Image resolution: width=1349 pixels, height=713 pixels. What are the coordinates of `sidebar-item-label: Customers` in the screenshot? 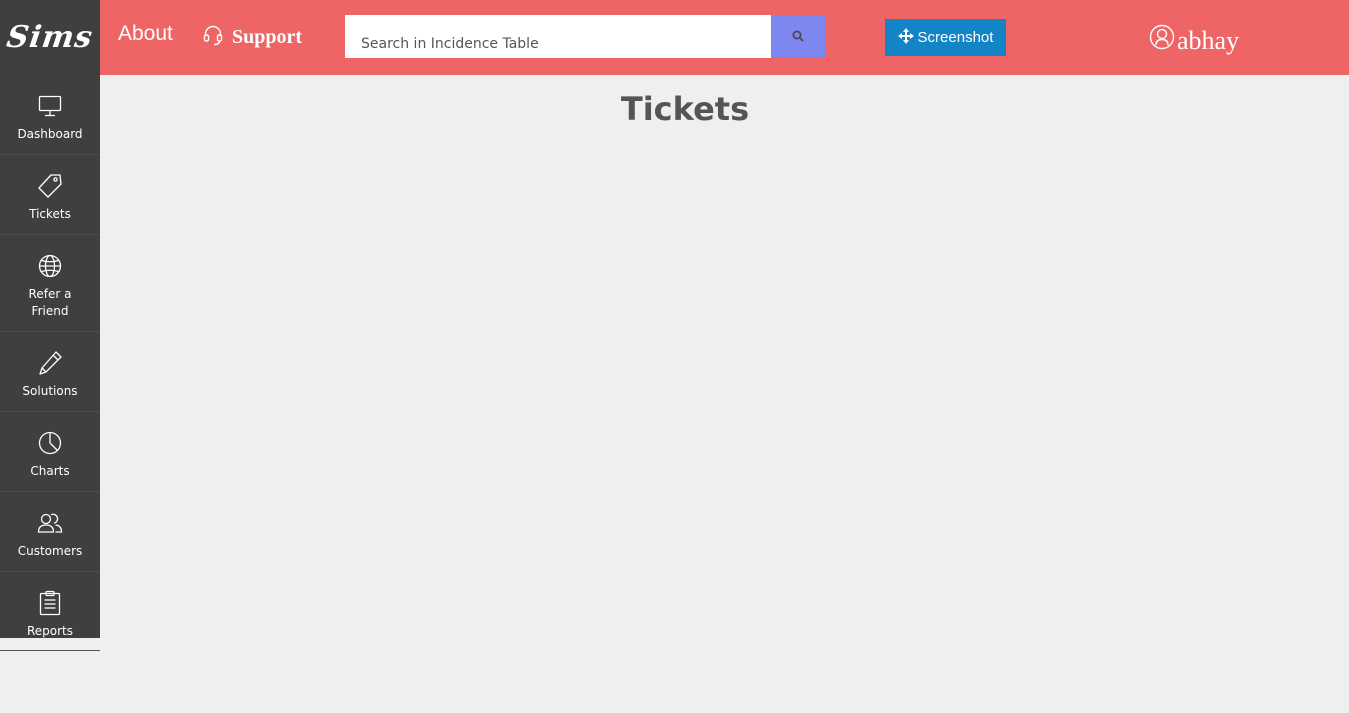 It's located at (50, 551).